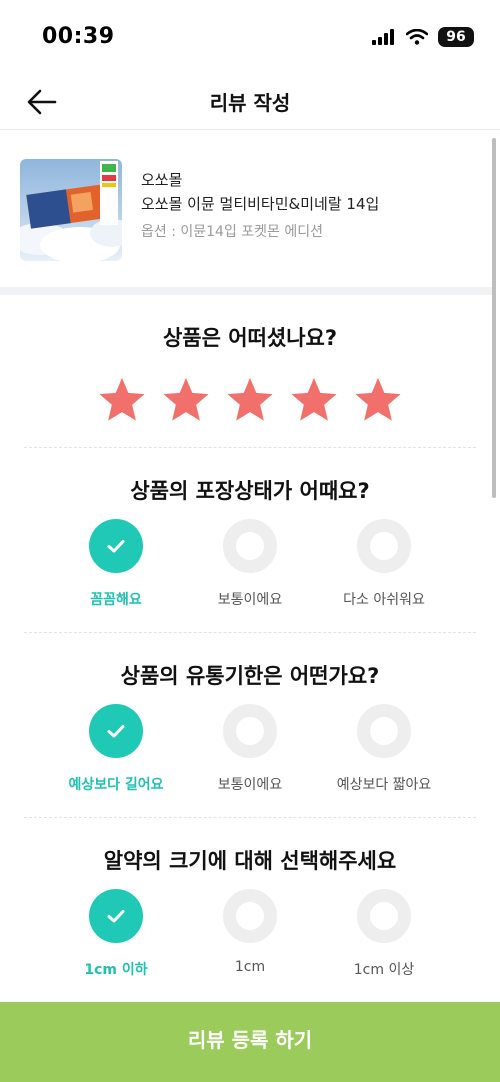  What do you see at coordinates (232, 232) in the screenshot?
I see `product-option: 옵션 : 이뮨14입 포켓몬 에디션` at bounding box center [232, 232].